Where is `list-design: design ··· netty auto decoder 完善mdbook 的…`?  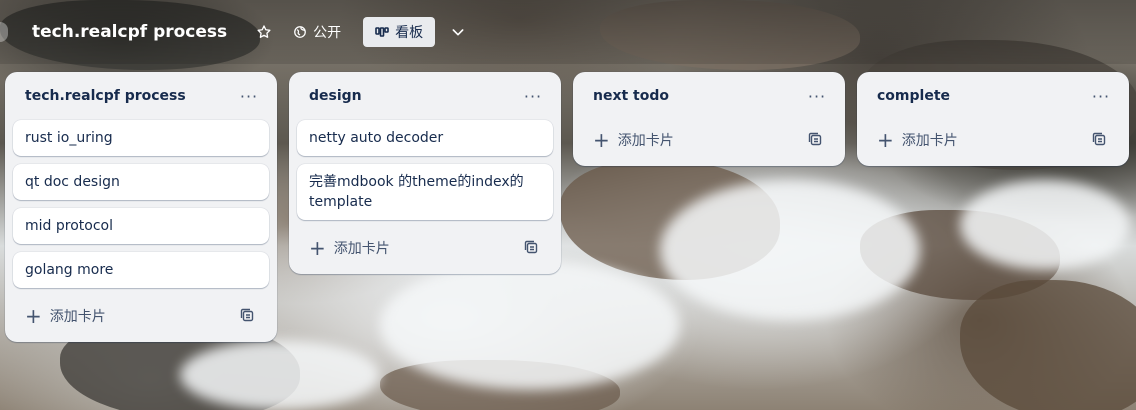
list-design: design ··· netty auto decoder 完善mdbook 的… is located at coordinates (425, 173).